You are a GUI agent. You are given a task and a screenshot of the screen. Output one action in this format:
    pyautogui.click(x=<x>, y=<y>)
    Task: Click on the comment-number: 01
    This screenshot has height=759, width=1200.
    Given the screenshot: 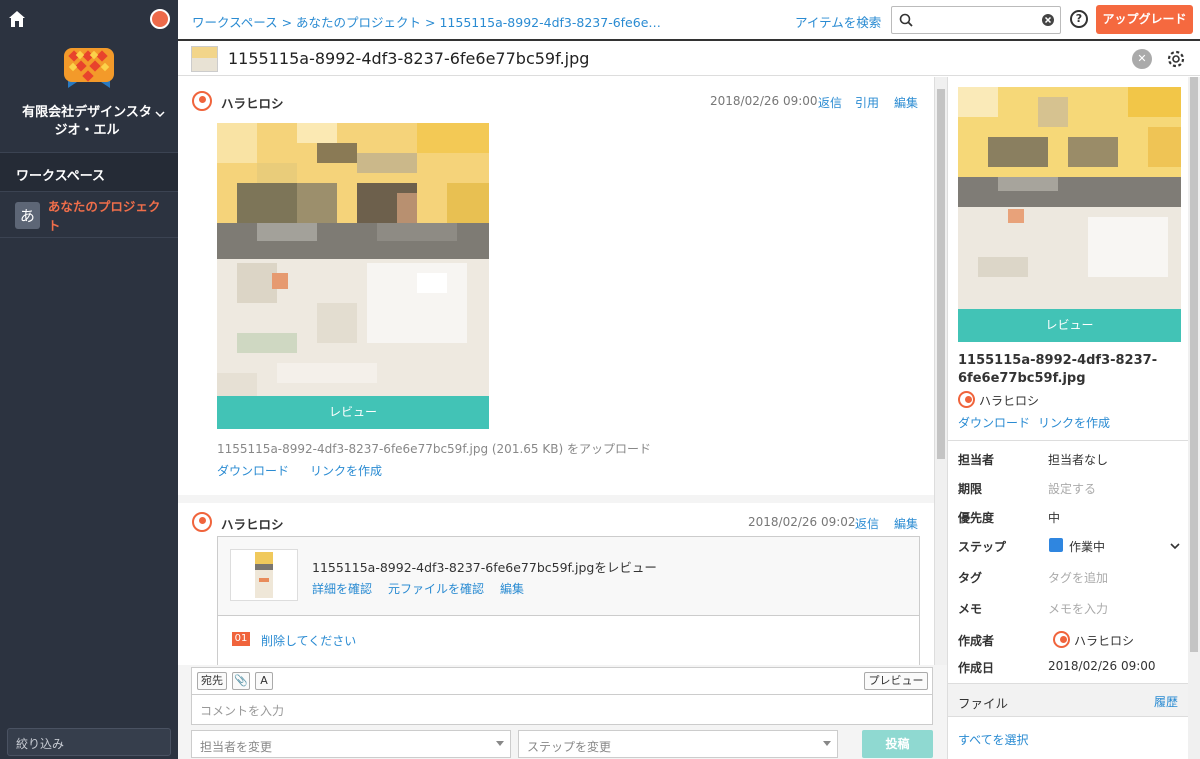 What is the action you would take?
    pyautogui.click(x=241, y=639)
    